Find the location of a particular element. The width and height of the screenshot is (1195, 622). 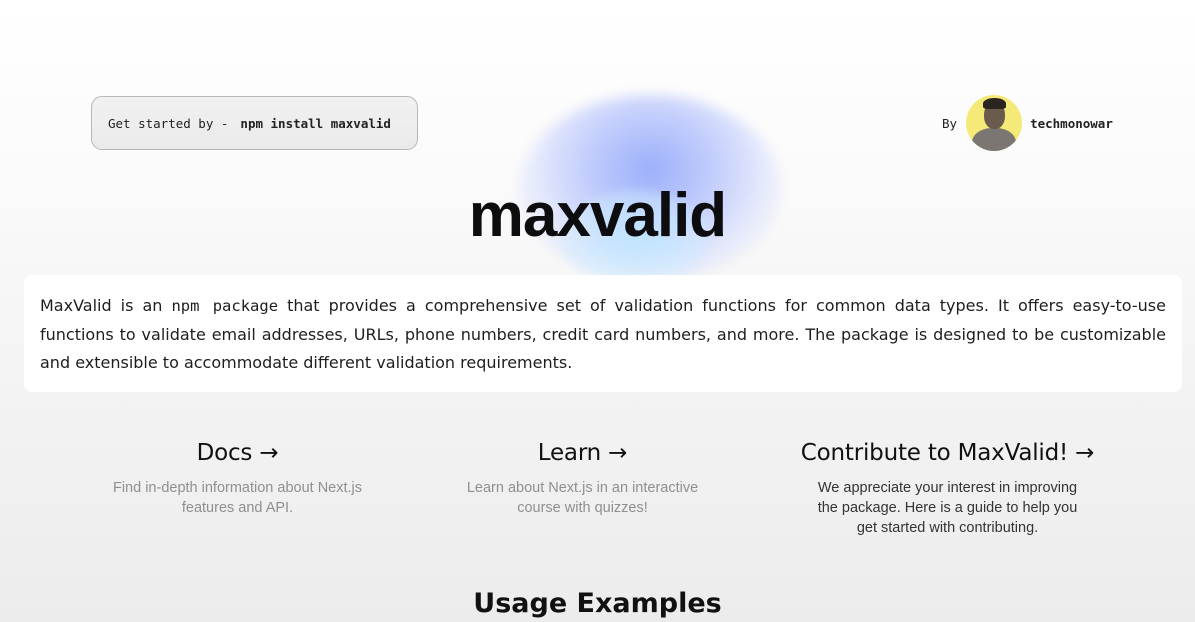

author-link: By techmonowar is located at coordinates (1027, 123).